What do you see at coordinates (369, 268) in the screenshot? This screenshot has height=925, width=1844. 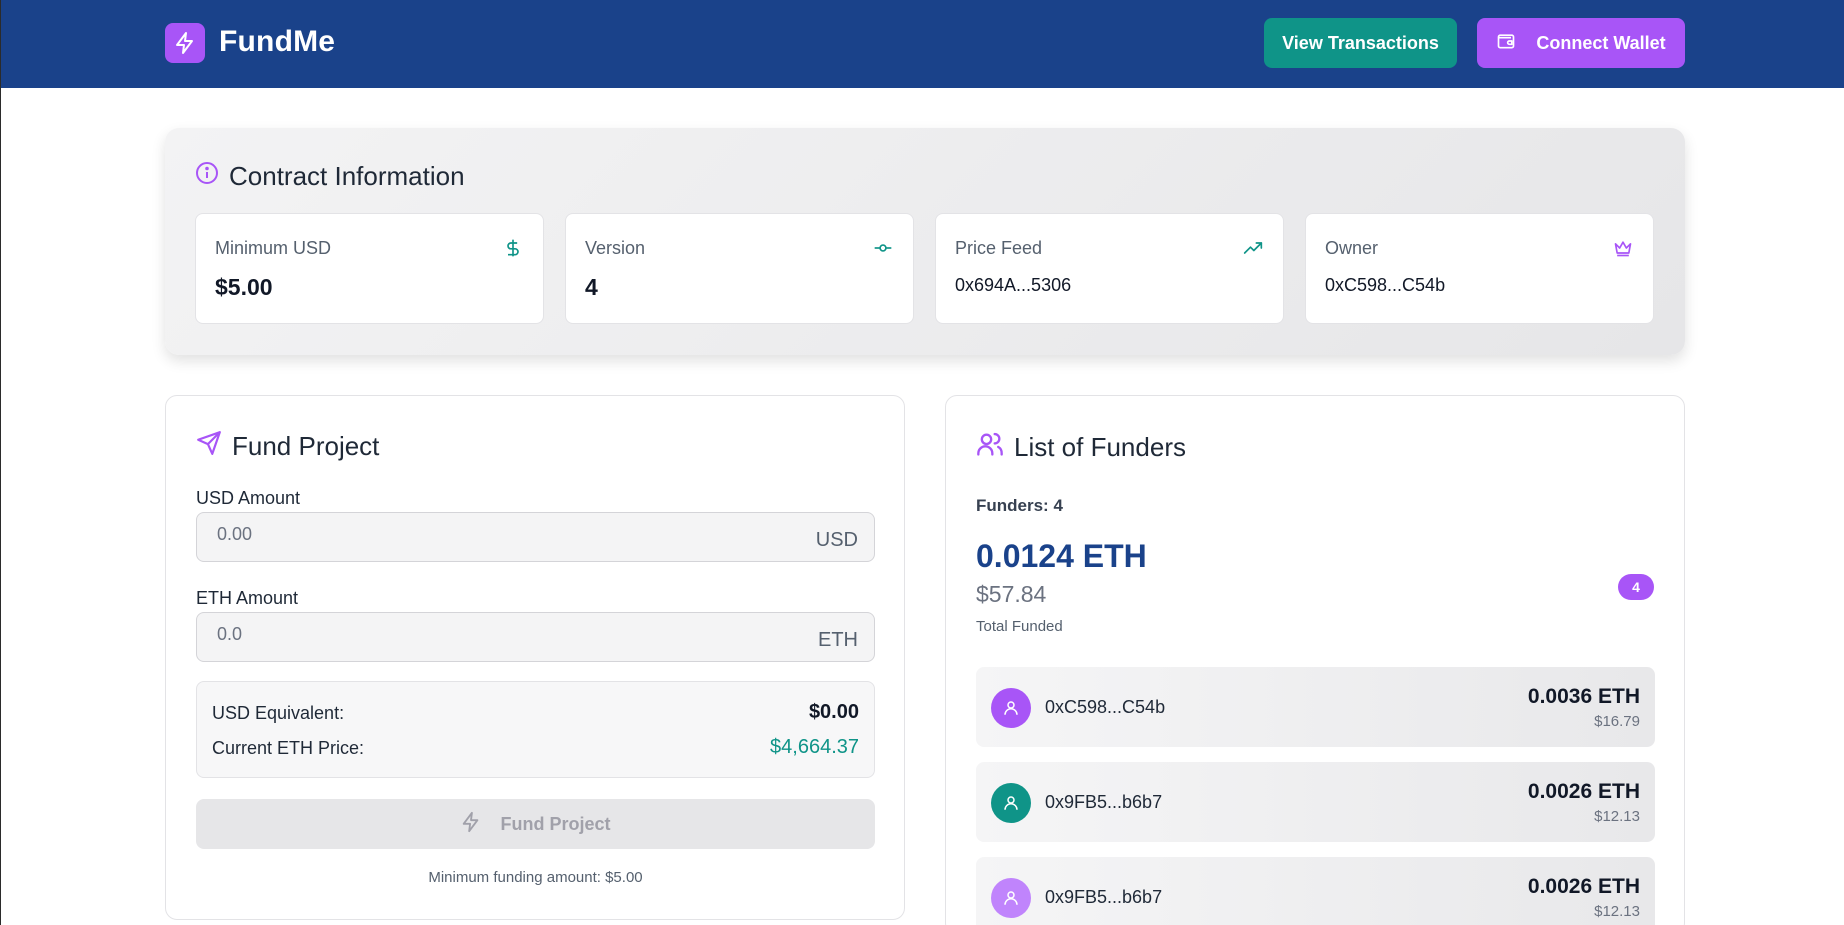 I see `minimum-usd-card: Minimum USD $5.00` at bounding box center [369, 268].